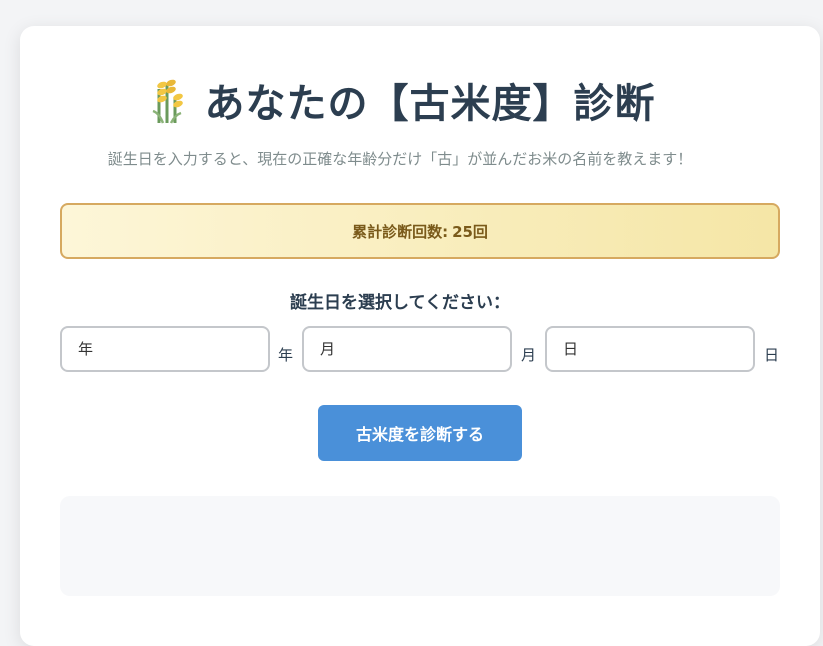  Describe the element at coordinates (420, 546) in the screenshot. I see `result-area` at that location.